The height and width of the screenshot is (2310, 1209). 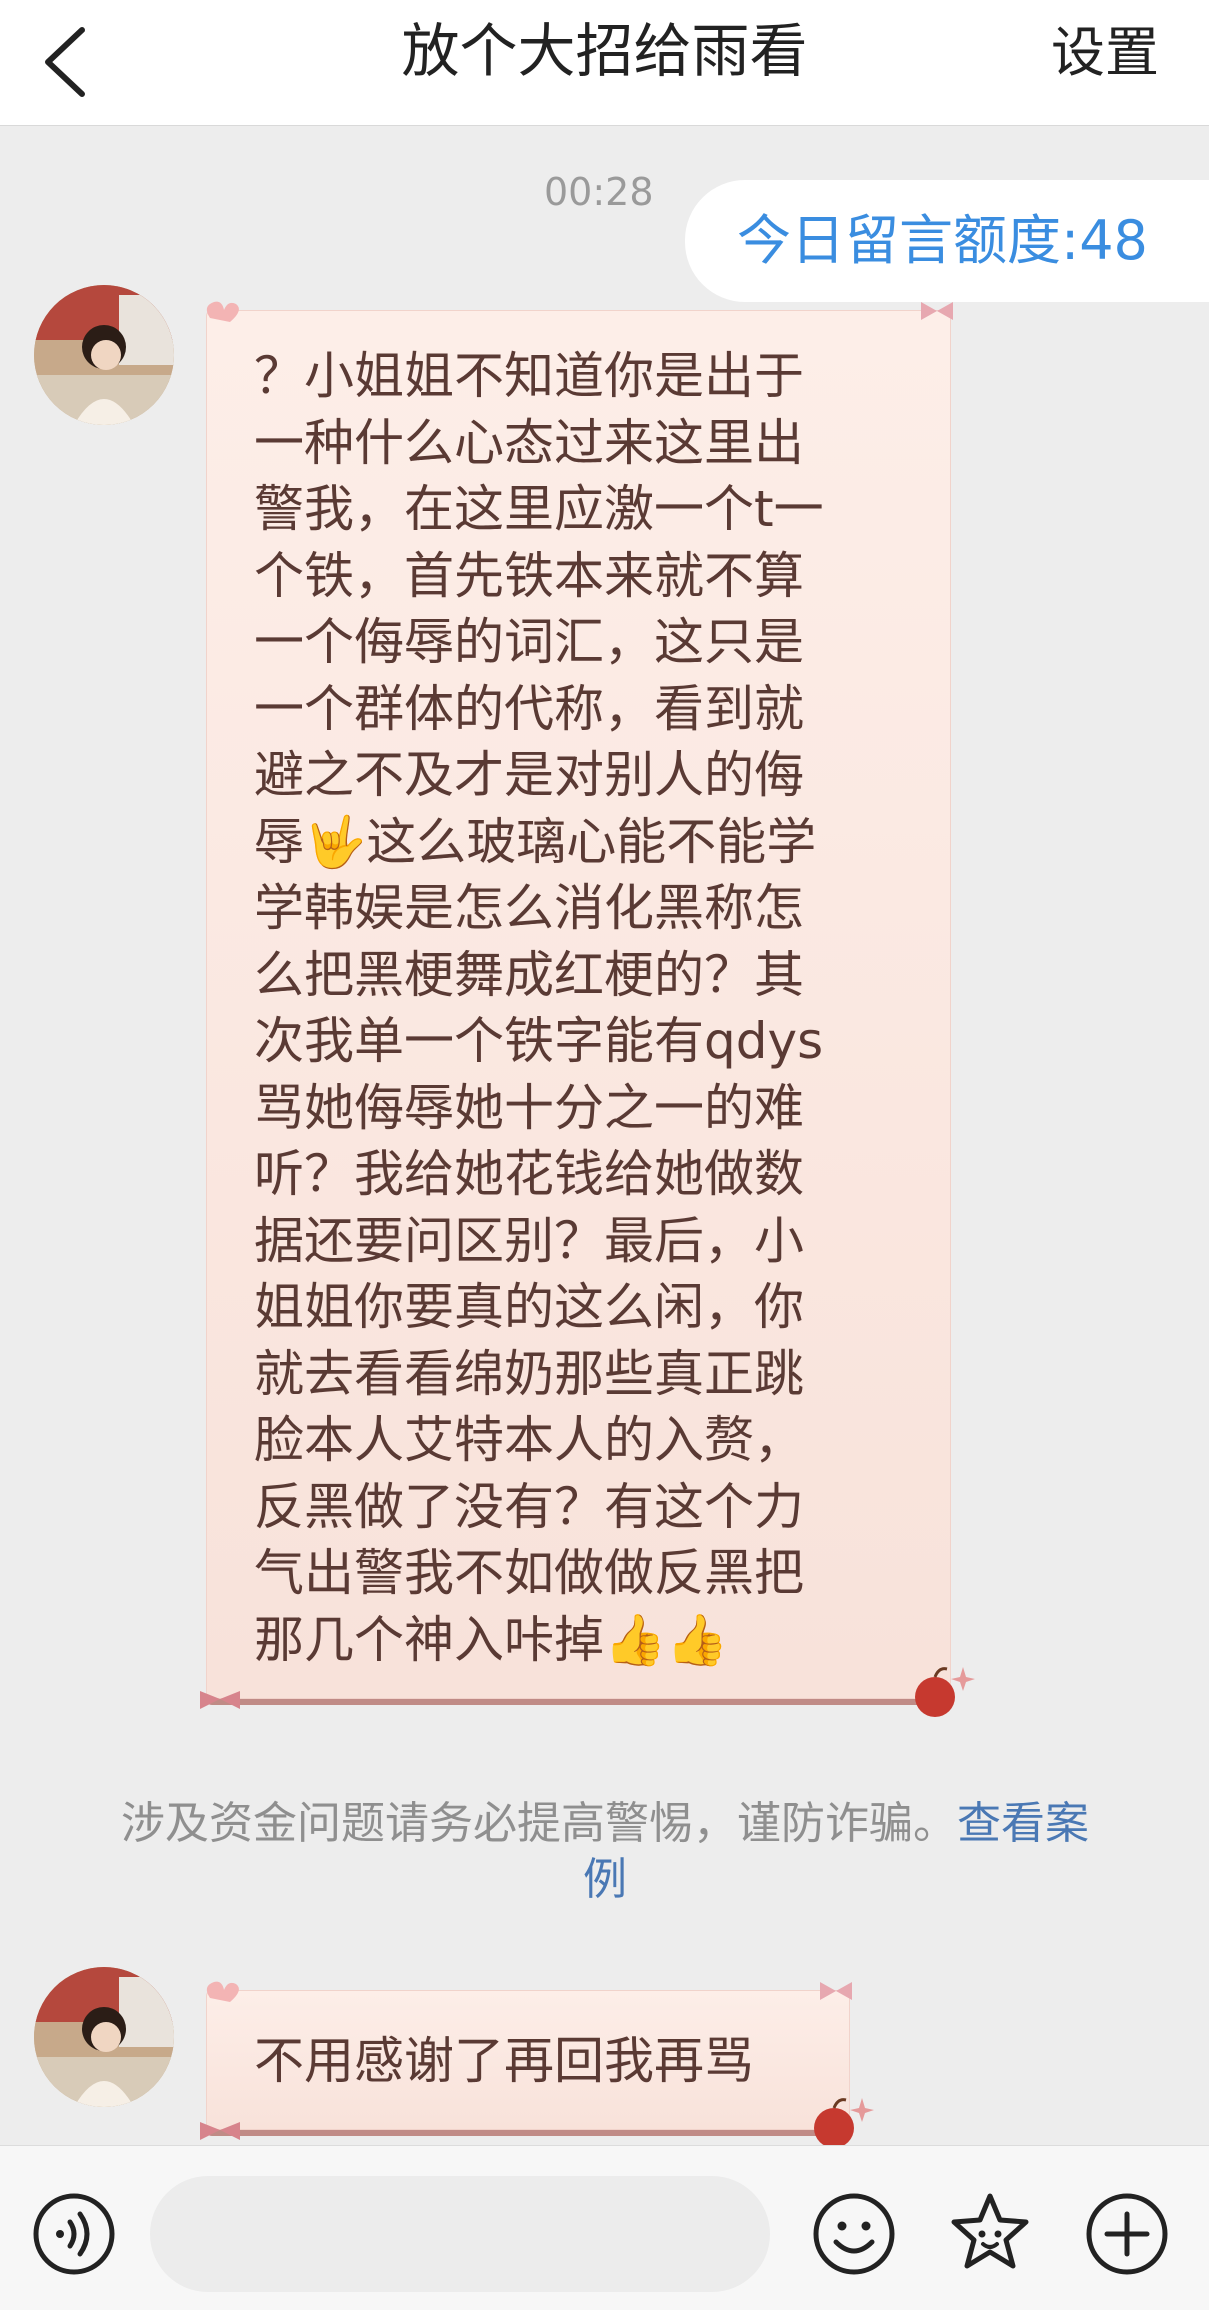 I want to click on message-line: 辱🤟这么玻璃心能不能学, so click(x=535, y=841).